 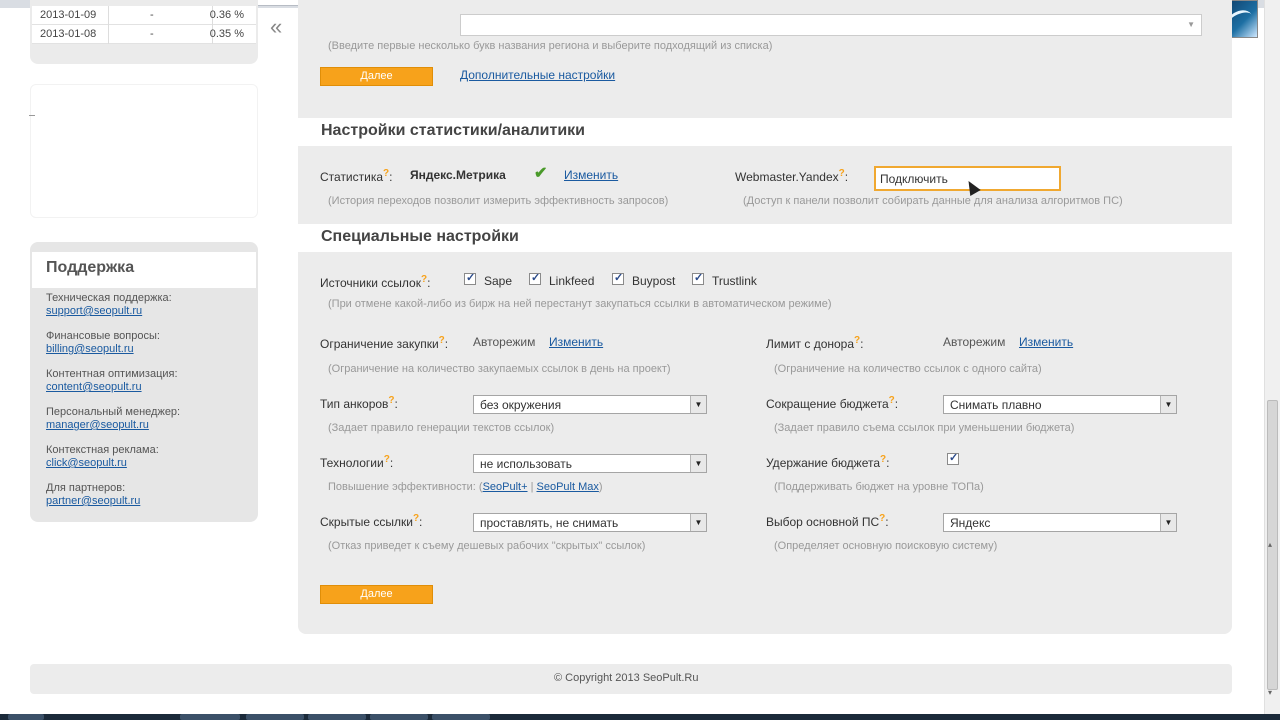 What do you see at coordinates (1270, 544) in the screenshot?
I see `scroll-grip-icon: ▴` at bounding box center [1270, 544].